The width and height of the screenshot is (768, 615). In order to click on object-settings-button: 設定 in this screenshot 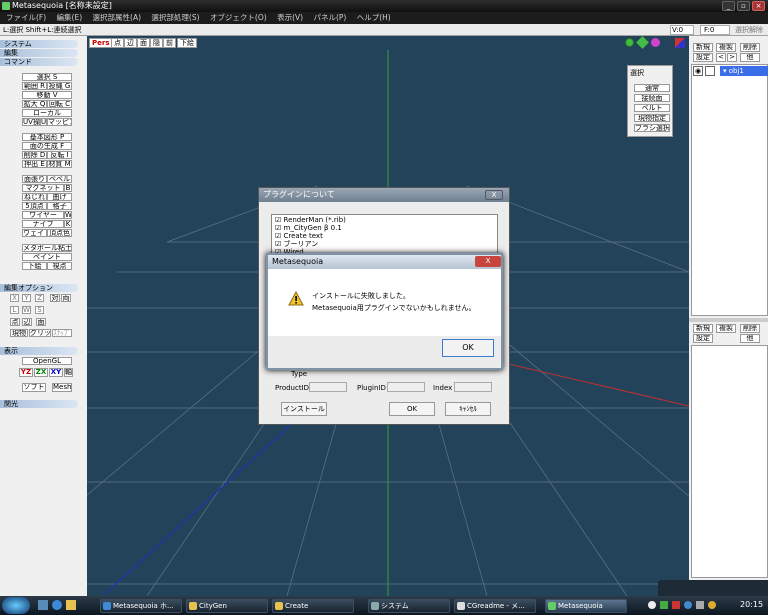, I will do `click(703, 57)`.